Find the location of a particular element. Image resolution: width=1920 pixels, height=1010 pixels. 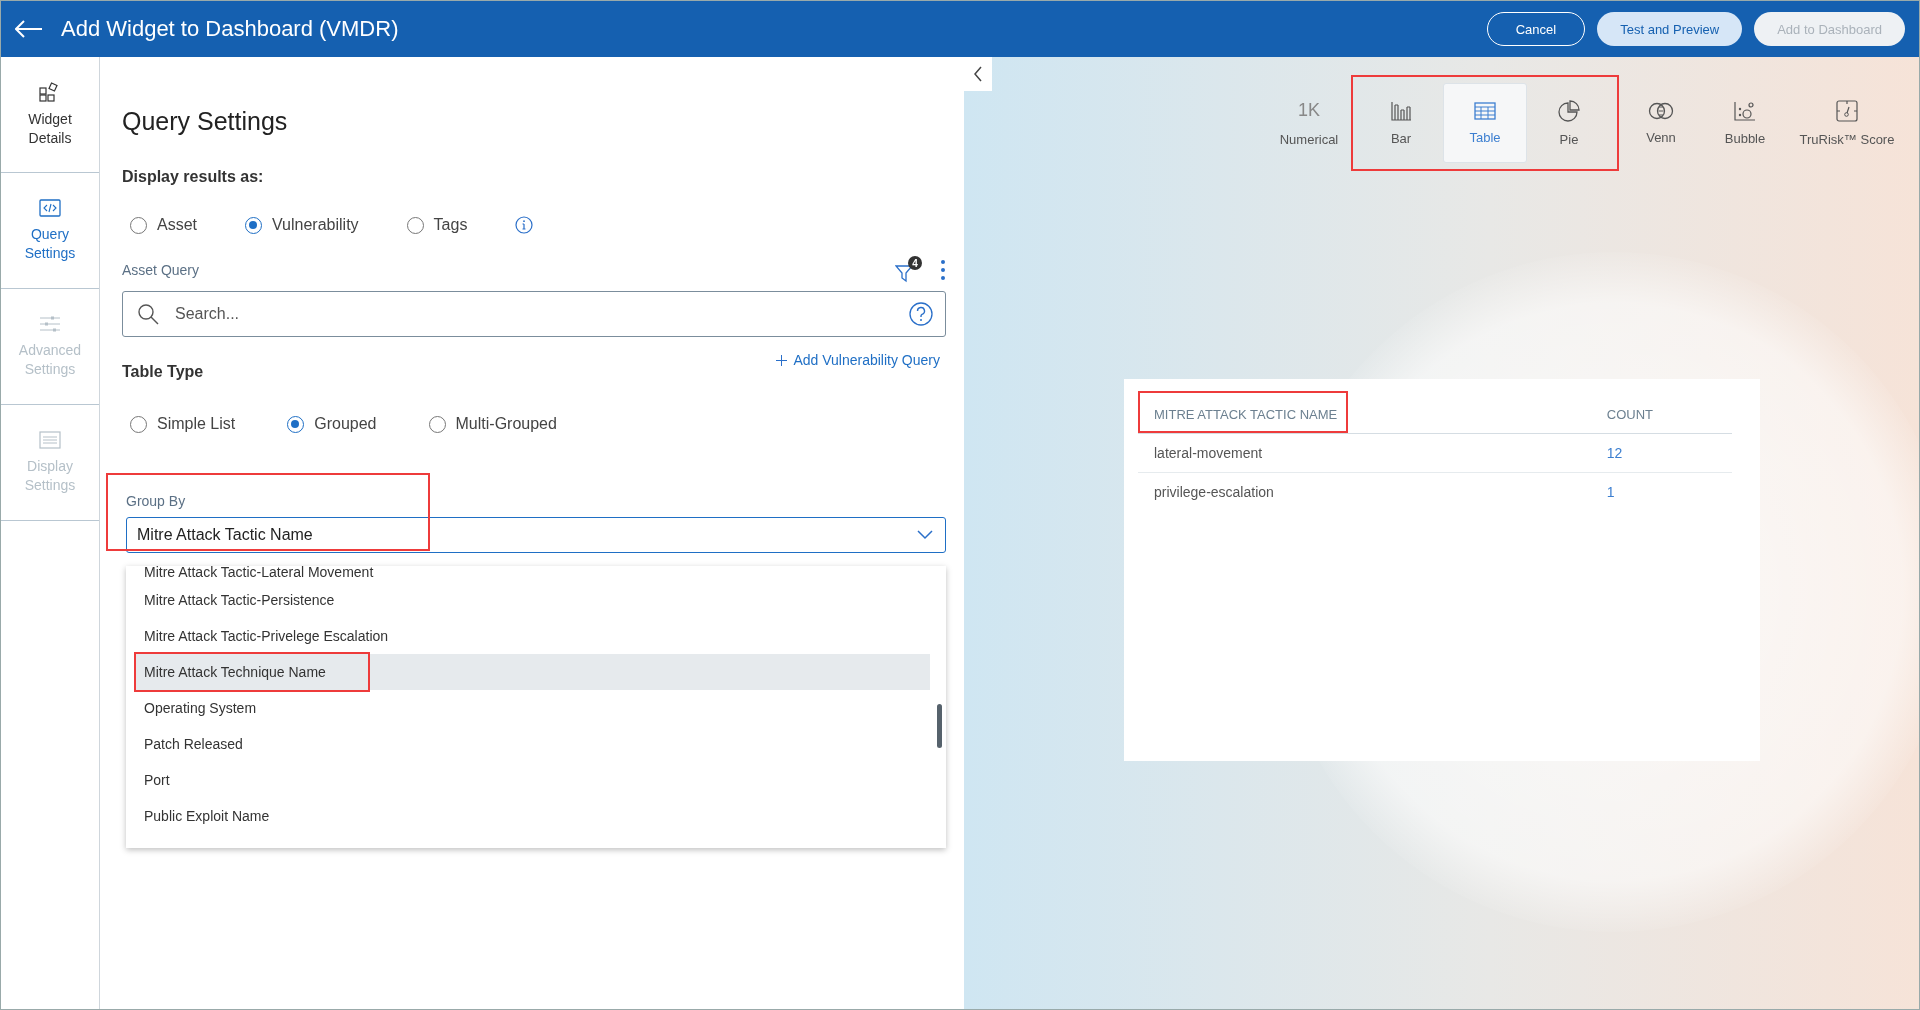

radio-option: Simple List is located at coordinates (183, 424).